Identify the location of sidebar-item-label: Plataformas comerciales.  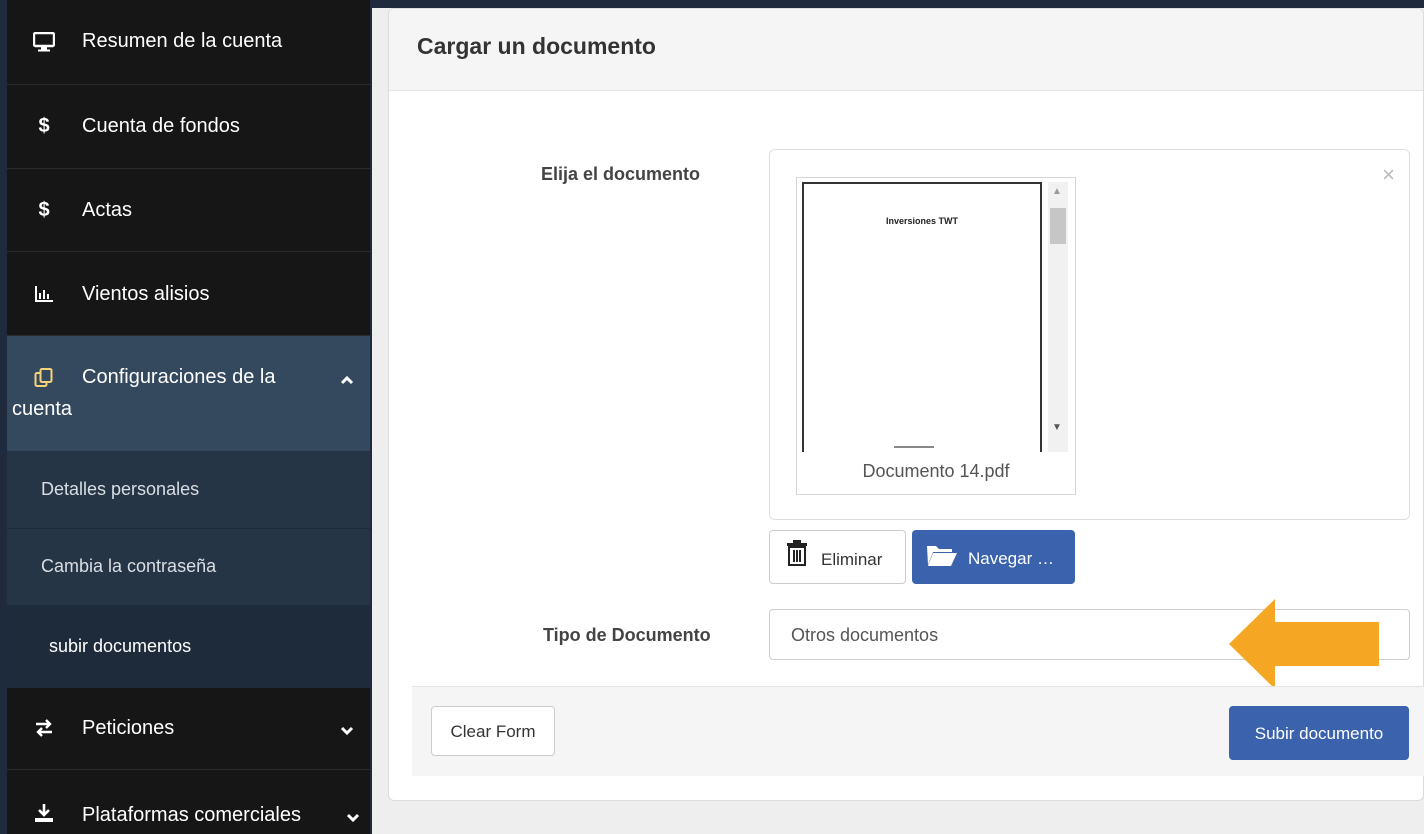
(191, 815).